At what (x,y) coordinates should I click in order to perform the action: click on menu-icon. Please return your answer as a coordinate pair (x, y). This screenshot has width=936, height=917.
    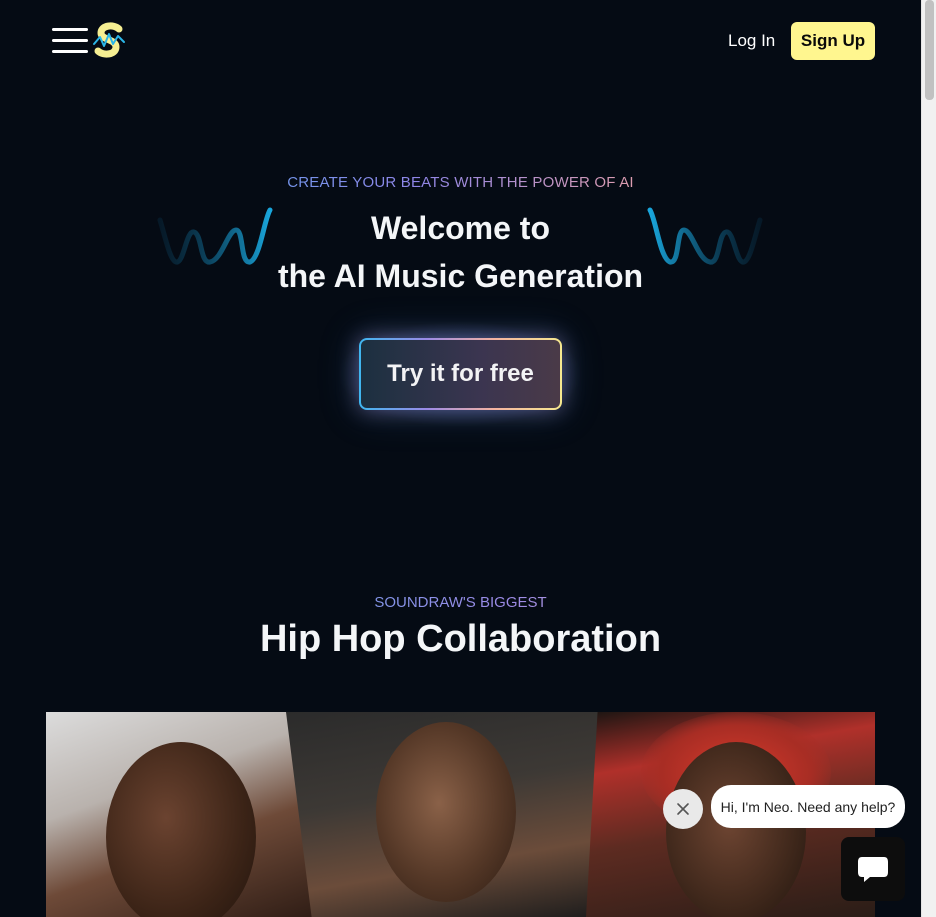
    Looking at the image, I should click on (70, 41).